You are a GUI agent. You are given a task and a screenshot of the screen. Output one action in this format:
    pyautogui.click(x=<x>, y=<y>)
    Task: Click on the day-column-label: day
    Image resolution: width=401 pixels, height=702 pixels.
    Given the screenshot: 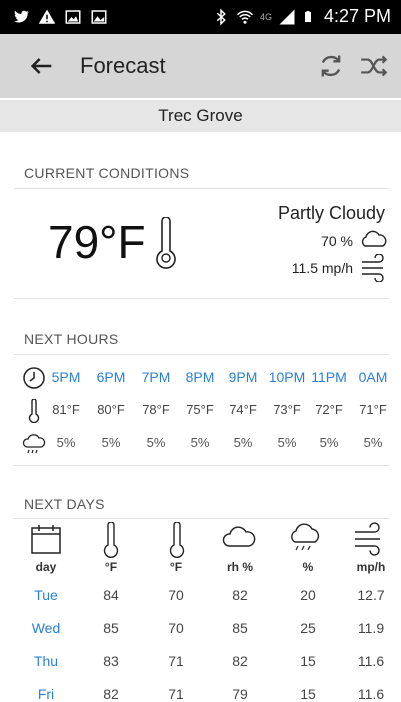 What is the action you would take?
    pyautogui.click(x=46, y=567)
    